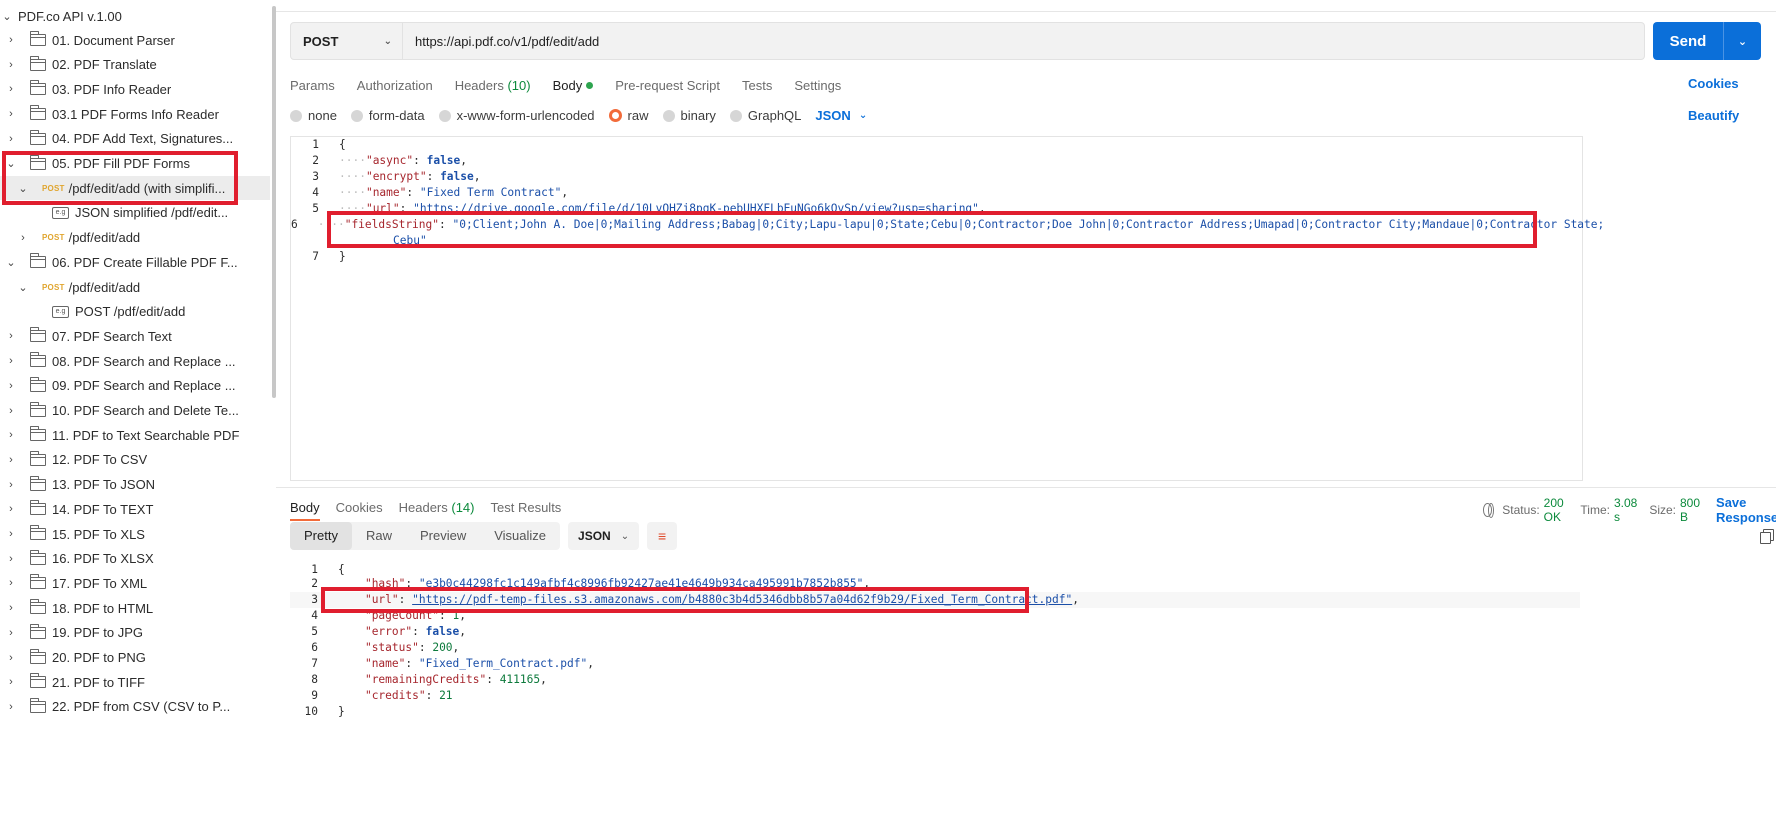 Image resolution: width=1776 pixels, height=822 pixels. Describe the element at coordinates (516, 115) in the screenshot. I see `body-type-urlencoded: x-www-form-urlencoded` at that location.